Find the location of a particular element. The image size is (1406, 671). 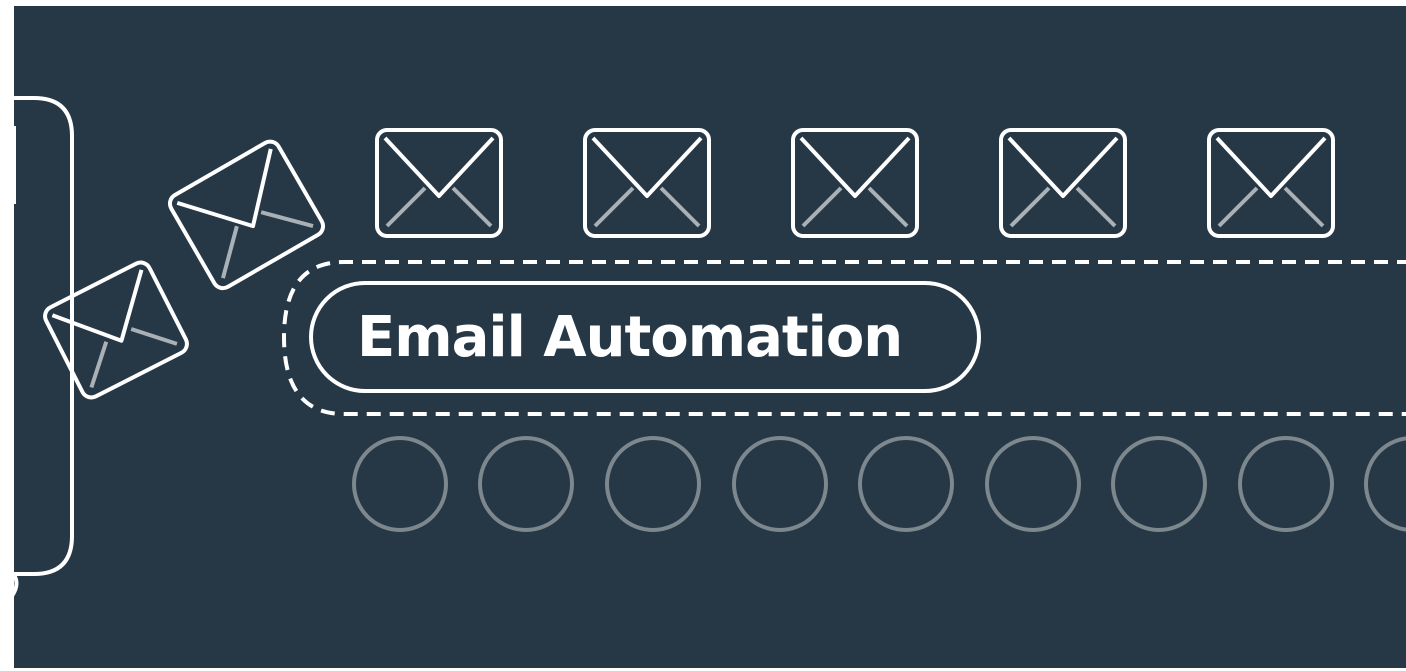

title-pill: Email Automation is located at coordinates (645, 337).